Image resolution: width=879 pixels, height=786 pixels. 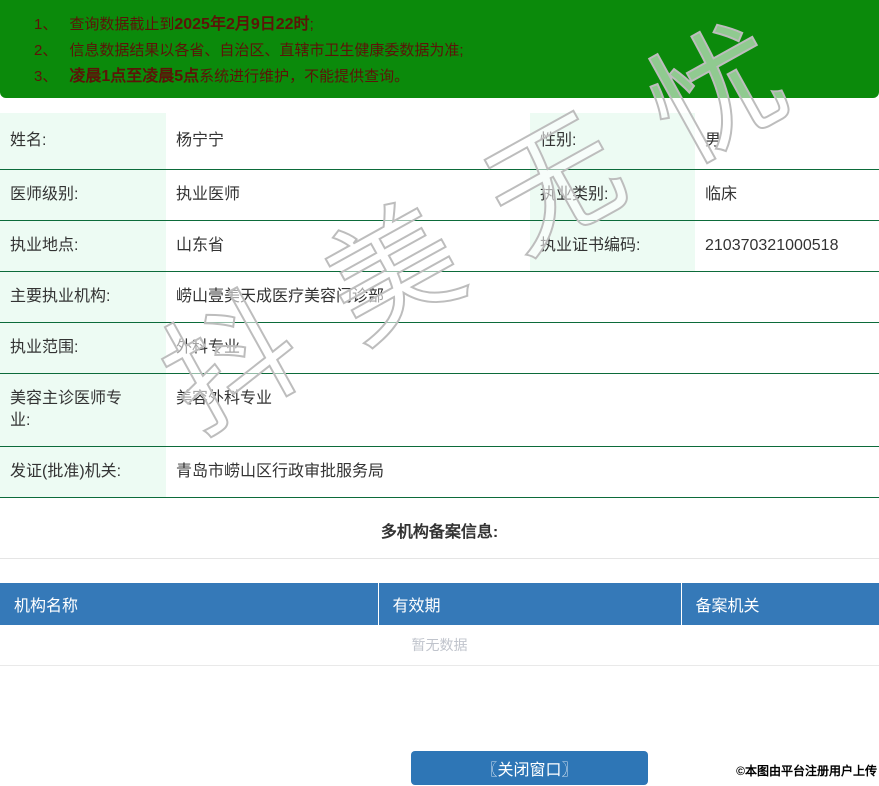 What do you see at coordinates (224, 398) in the screenshot?
I see `cosmetic-specialty-value: 美容外科专业` at bounding box center [224, 398].